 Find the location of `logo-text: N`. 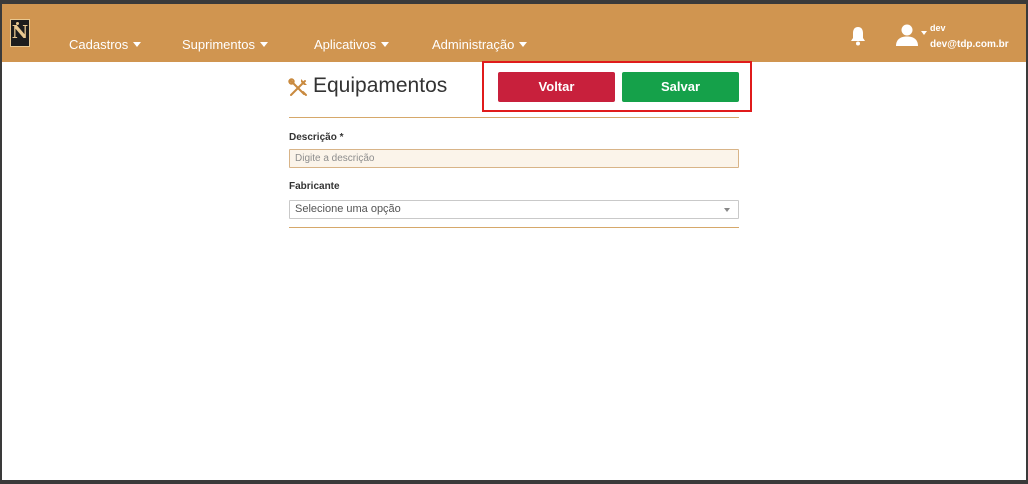

logo-text: N is located at coordinates (20, 32).